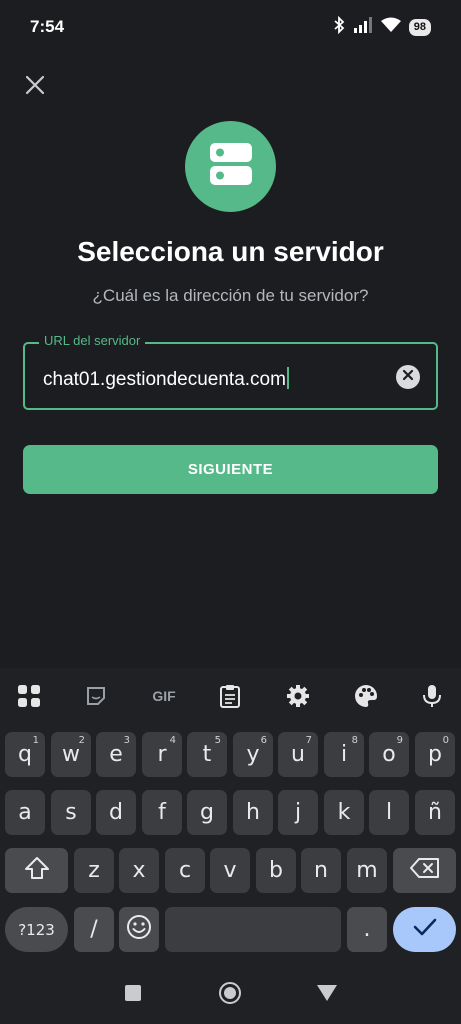 Image resolution: width=461 pixels, height=1024 pixels. I want to click on key-w: w2, so click(71, 754).